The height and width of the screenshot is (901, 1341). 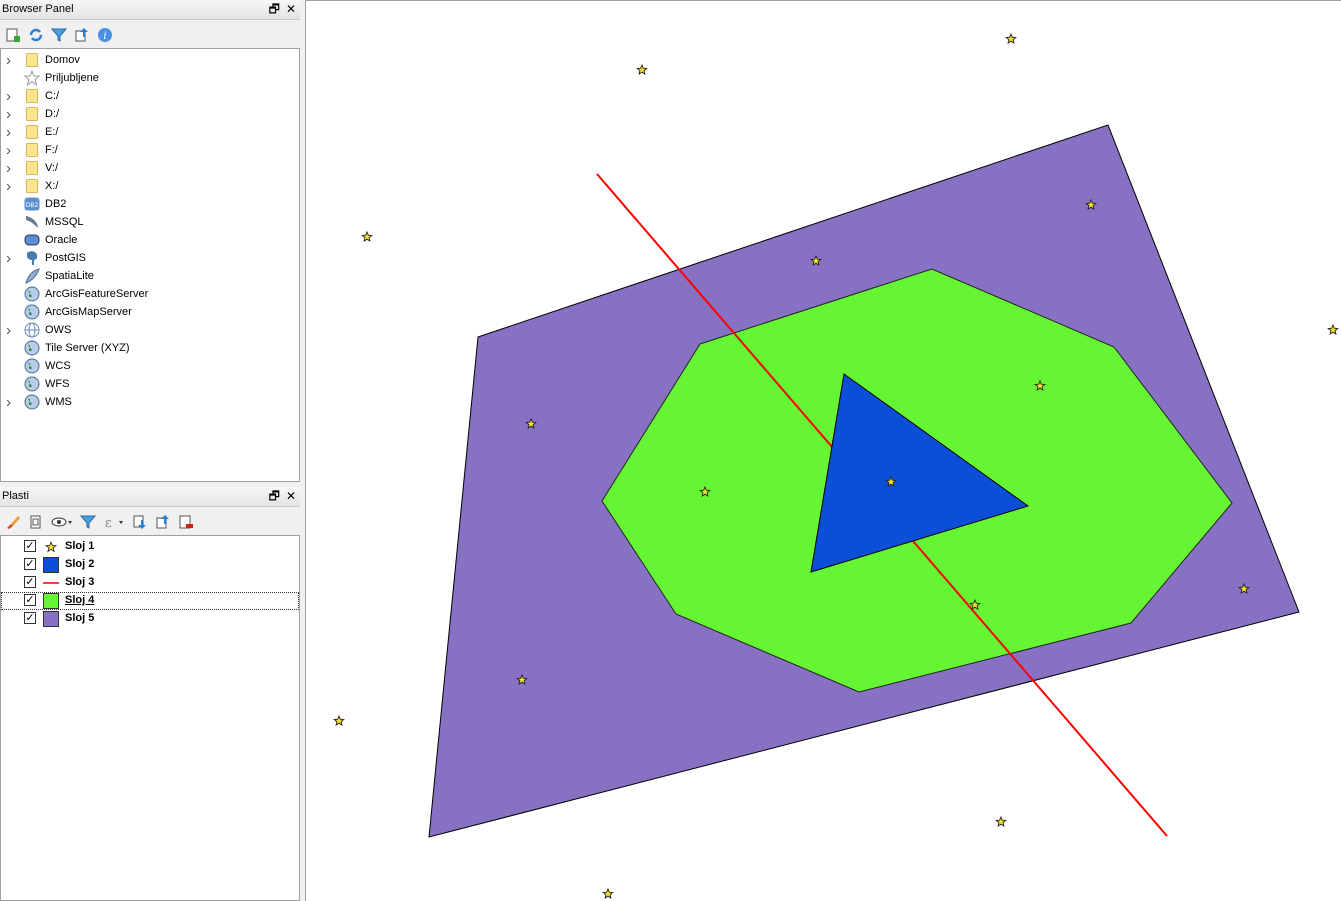 I want to click on star-icon, so click(x=32, y=78).